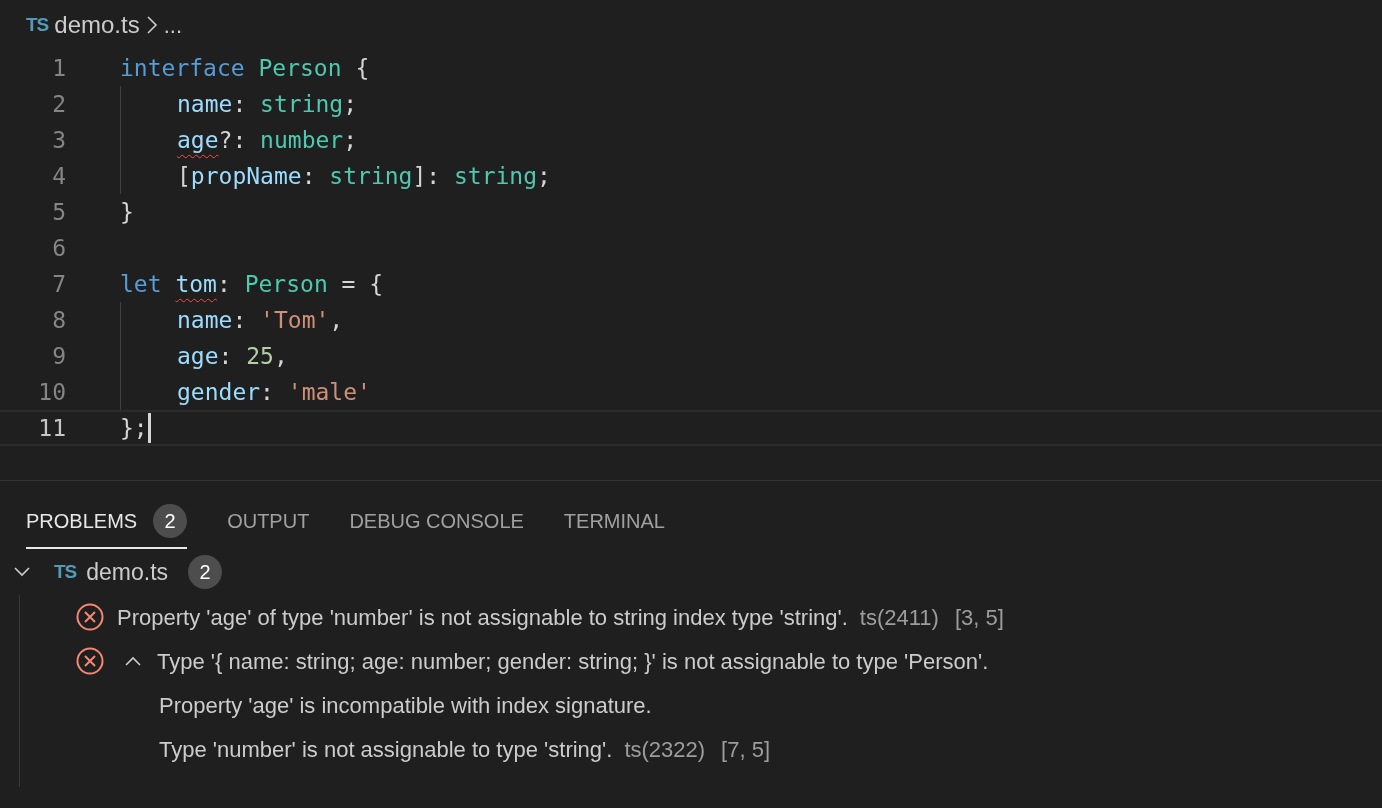 The width and height of the screenshot is (1382, 808). What do you see at coordinates (362, 68) in the screenshot?
I see `punctuation: {` at bounding box center [362, 68].